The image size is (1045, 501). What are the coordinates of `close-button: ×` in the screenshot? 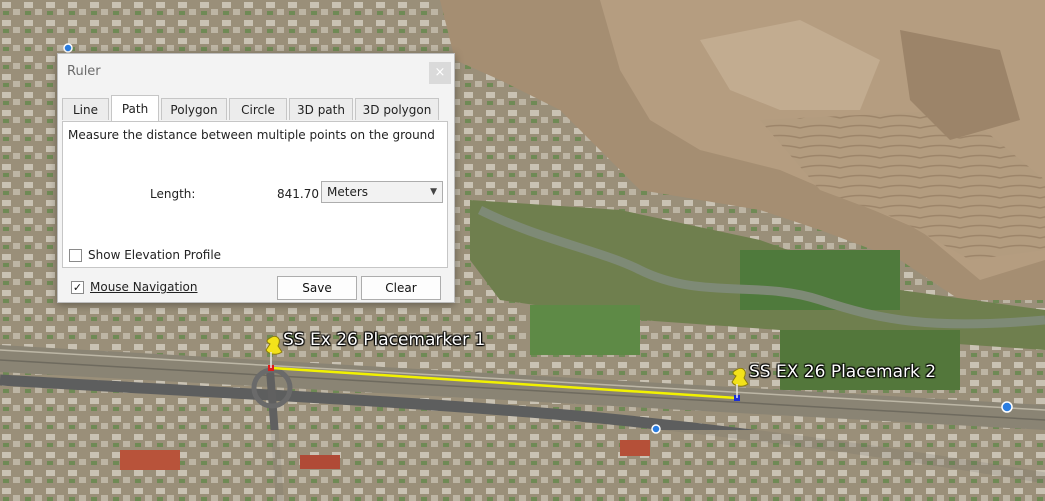 It's located at (440, 73).